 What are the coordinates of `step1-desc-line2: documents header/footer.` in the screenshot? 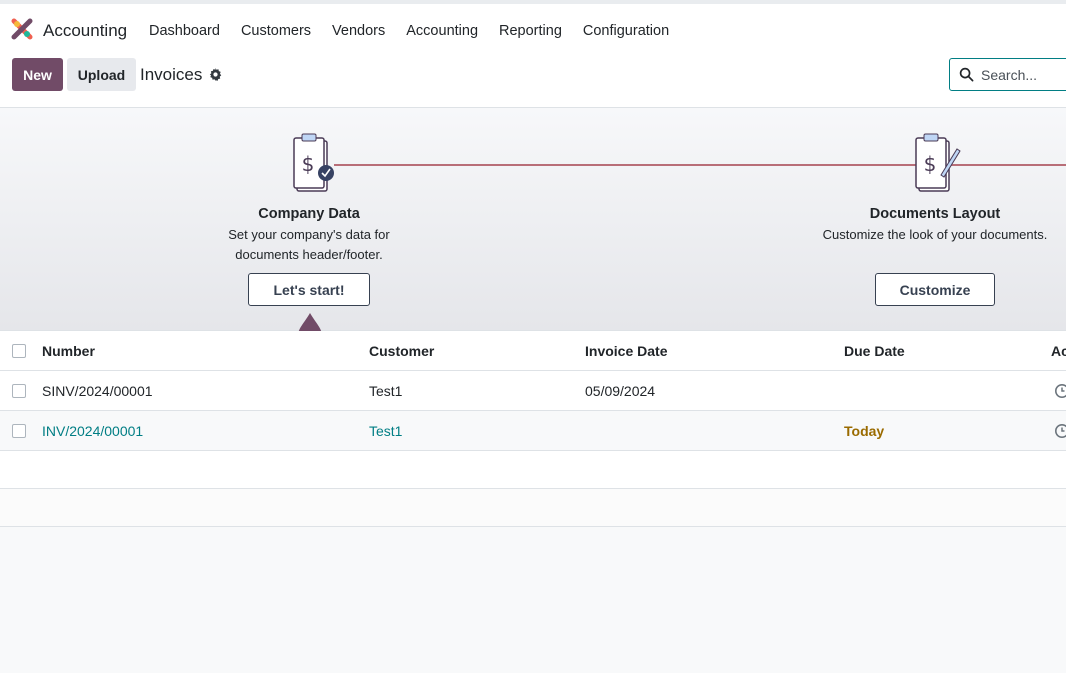 It's located at (309, 254).